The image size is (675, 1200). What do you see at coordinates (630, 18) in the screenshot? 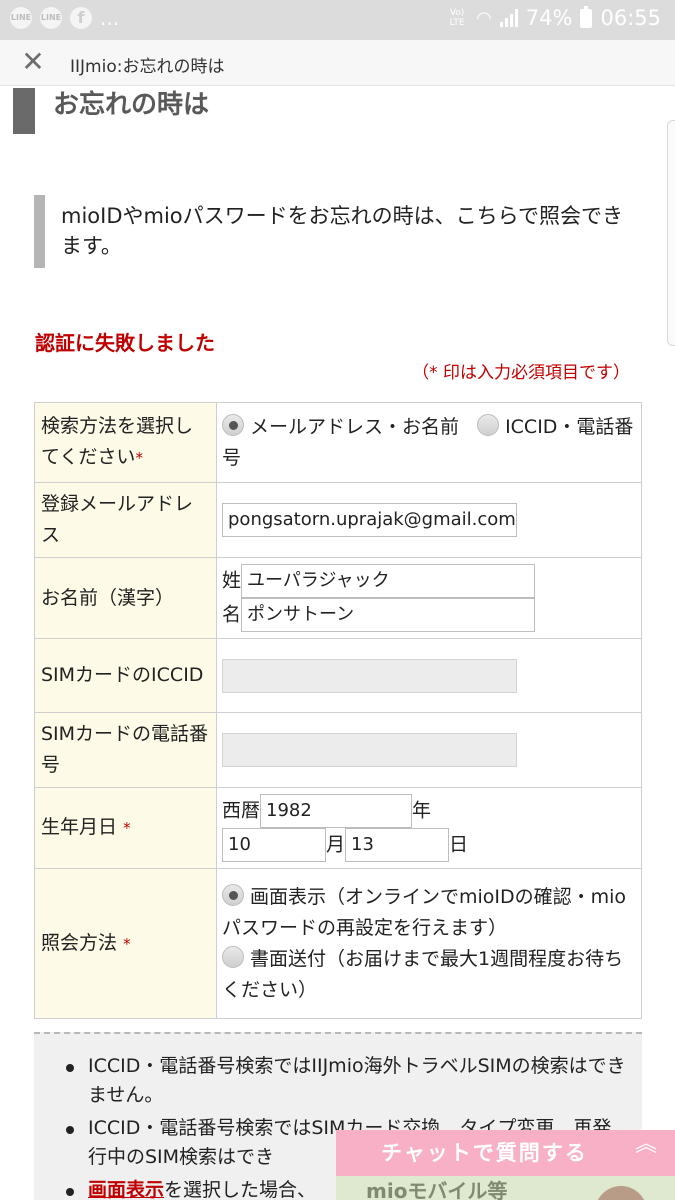
I see `clock: 06:55` at bounding box center [630, 18].